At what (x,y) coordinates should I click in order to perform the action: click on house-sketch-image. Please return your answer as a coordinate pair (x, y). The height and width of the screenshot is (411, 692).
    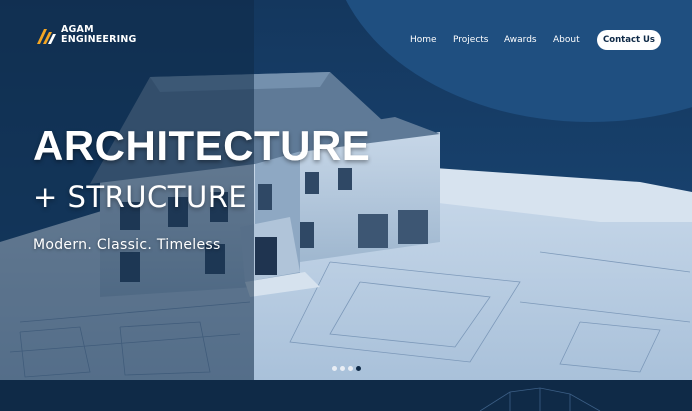
    Looking at the image, I should click on (540, 399).